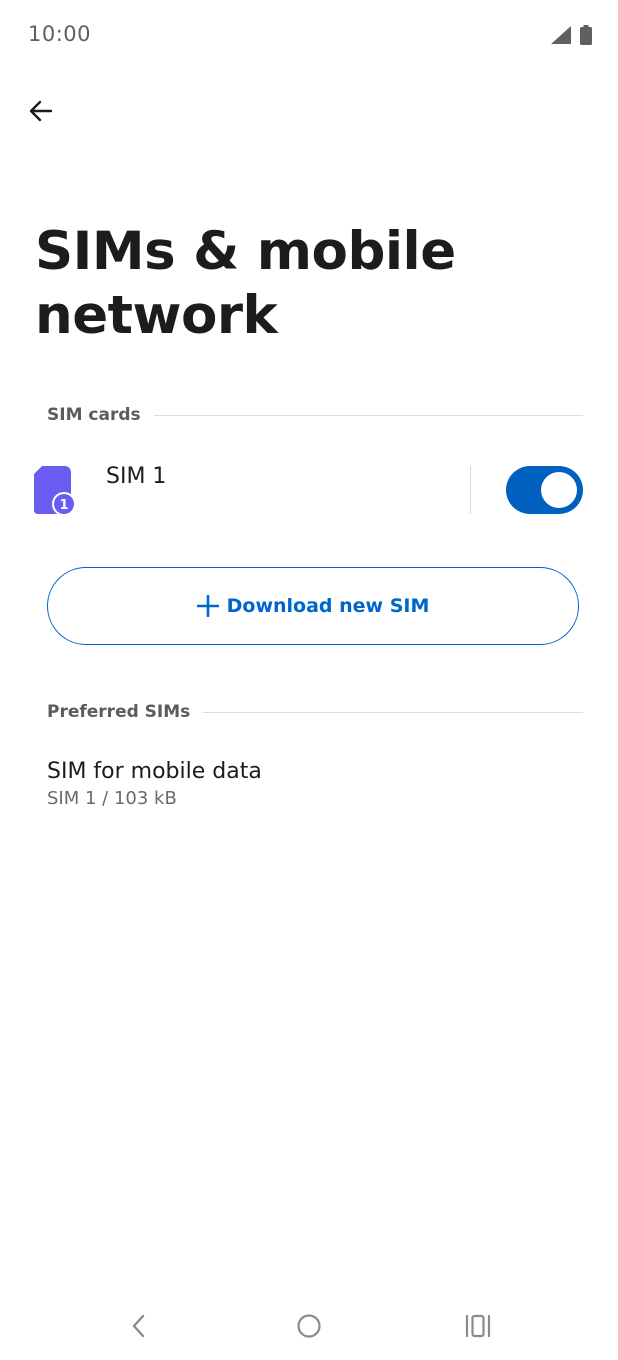 Image resolution: width=618 pixels, height=1360 pixels. Describe the element at coordinates (55, 491) in the screenshot. I see `sim-card-icon: 1` at that location.